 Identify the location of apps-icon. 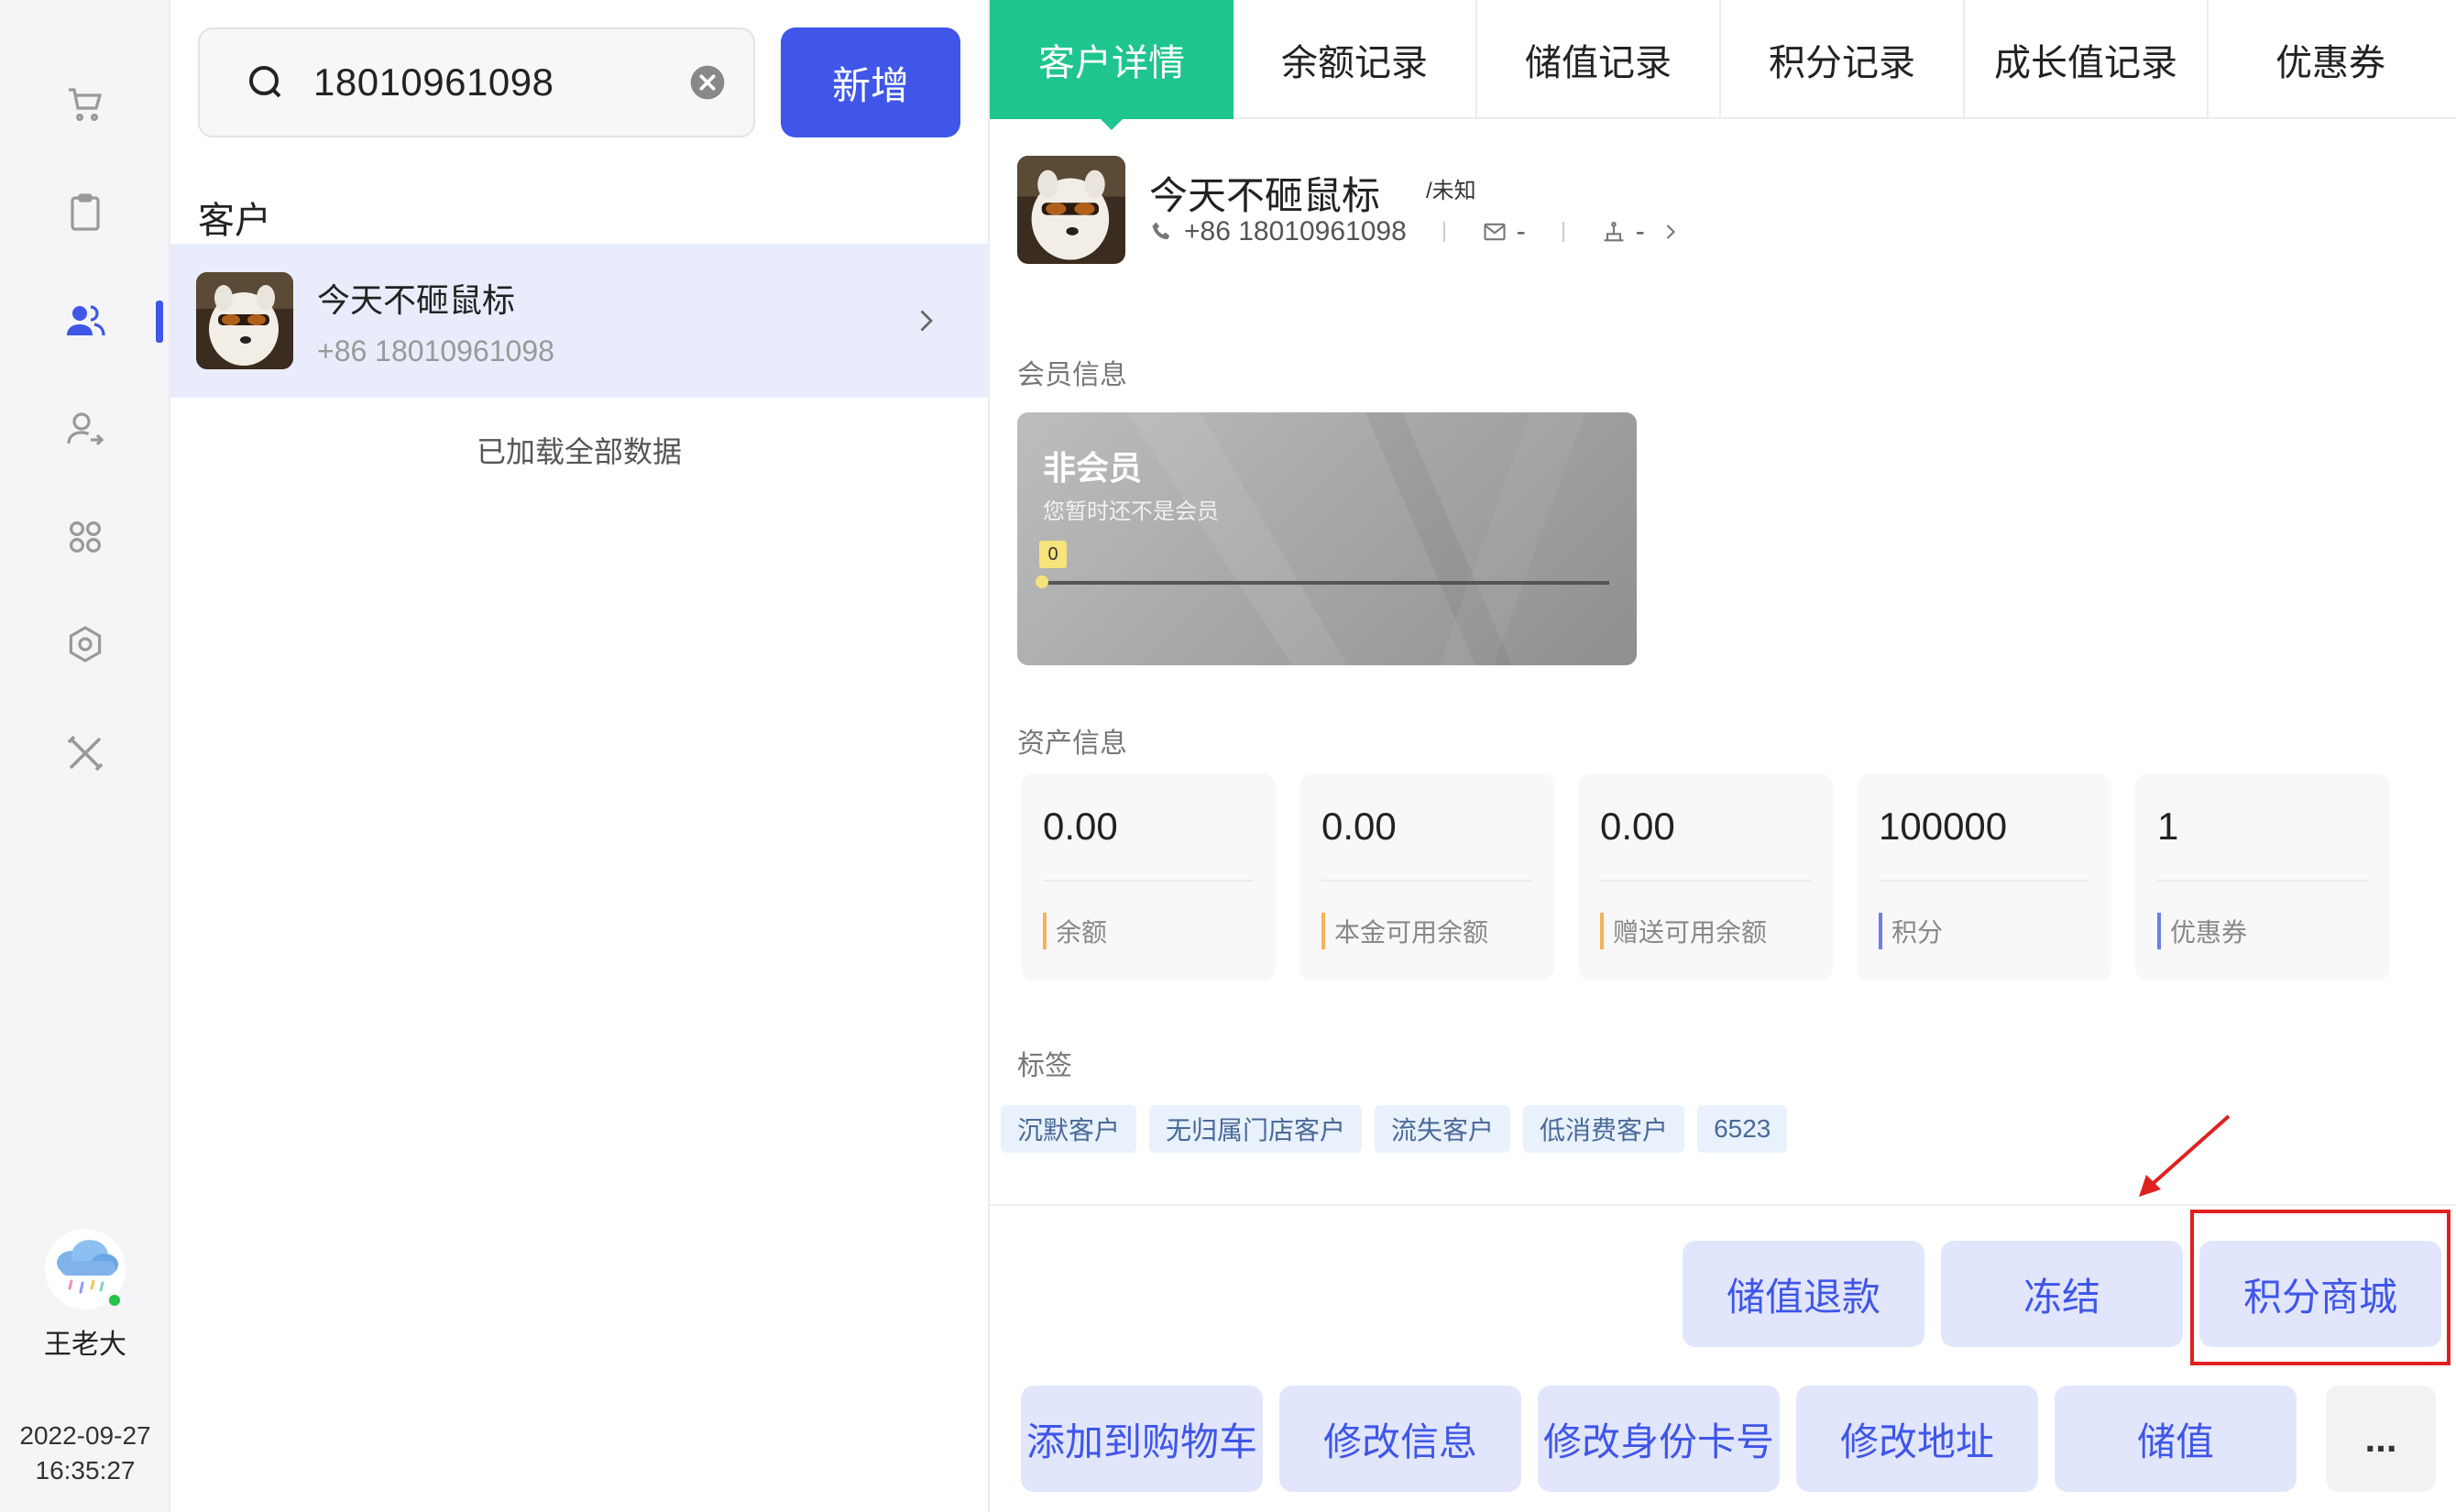
(86, 537).